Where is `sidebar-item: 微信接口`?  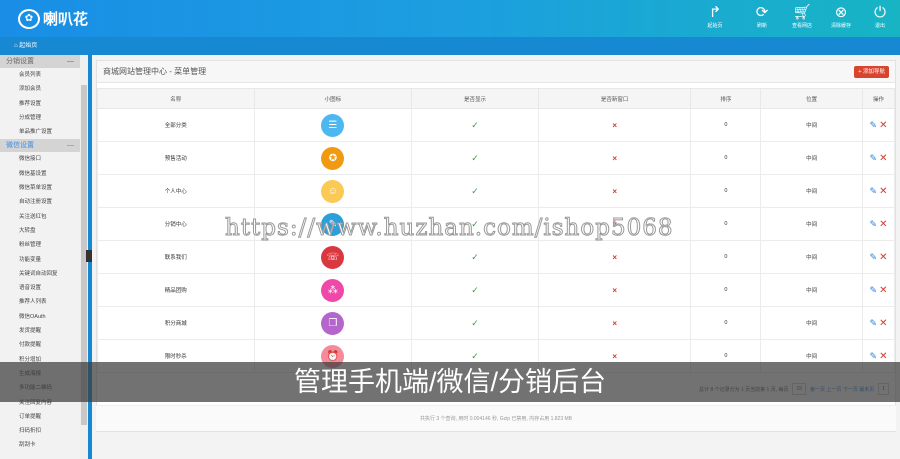
sidebar-item: 微信接口 is located at coordinates (40, 159).